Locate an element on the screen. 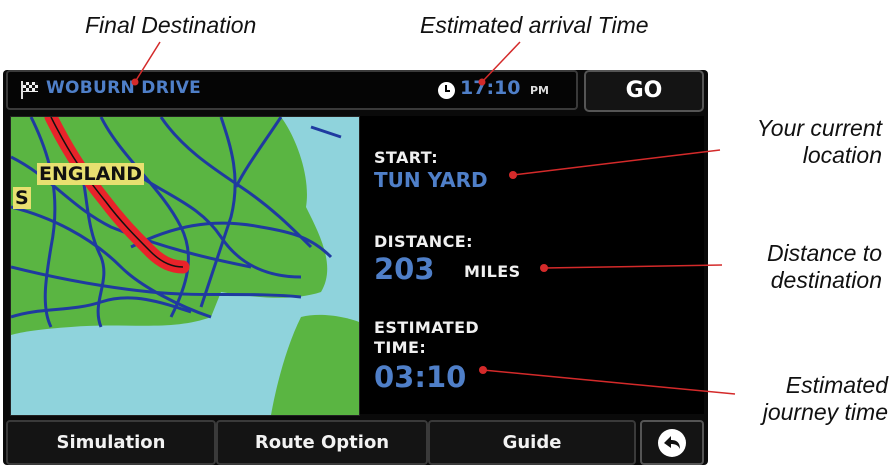 This screenshot has width=893, height=465. pointer-dot-journey is located at coordinates (483, 370).